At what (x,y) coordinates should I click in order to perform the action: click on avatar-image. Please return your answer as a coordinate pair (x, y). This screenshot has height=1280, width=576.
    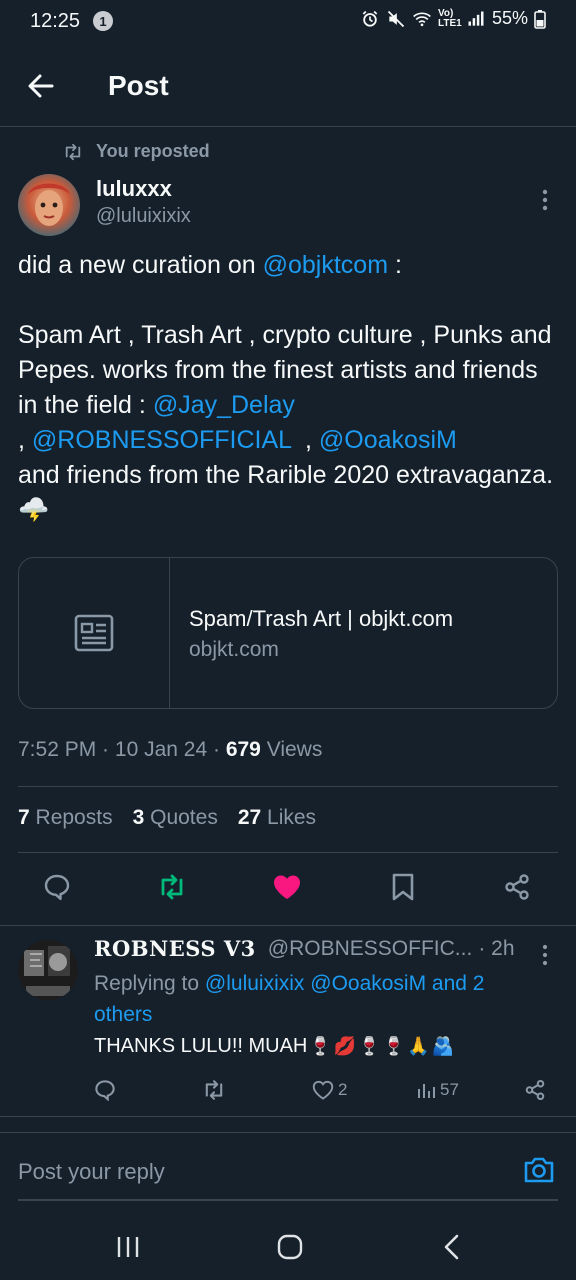
    Looking at the image, I should click on (49, 205).